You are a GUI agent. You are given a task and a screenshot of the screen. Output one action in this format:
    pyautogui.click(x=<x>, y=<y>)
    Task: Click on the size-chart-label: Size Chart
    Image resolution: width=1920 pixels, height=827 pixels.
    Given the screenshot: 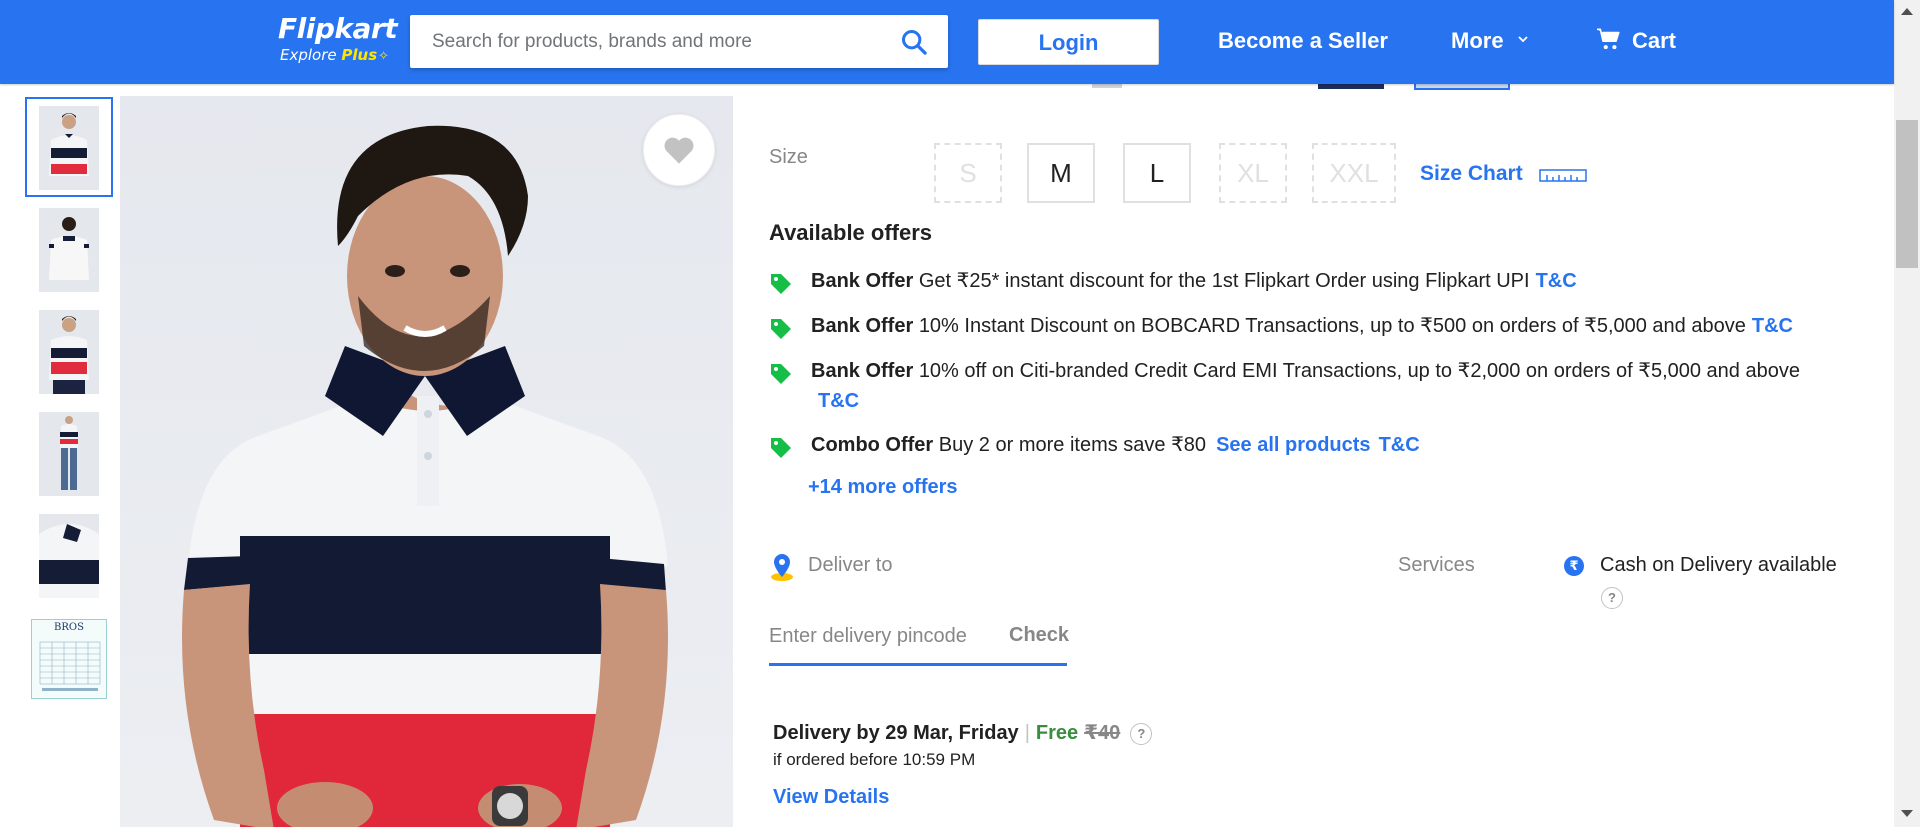 What is the action you would take?
    pyautogui.click(x=1471, y=173)
    